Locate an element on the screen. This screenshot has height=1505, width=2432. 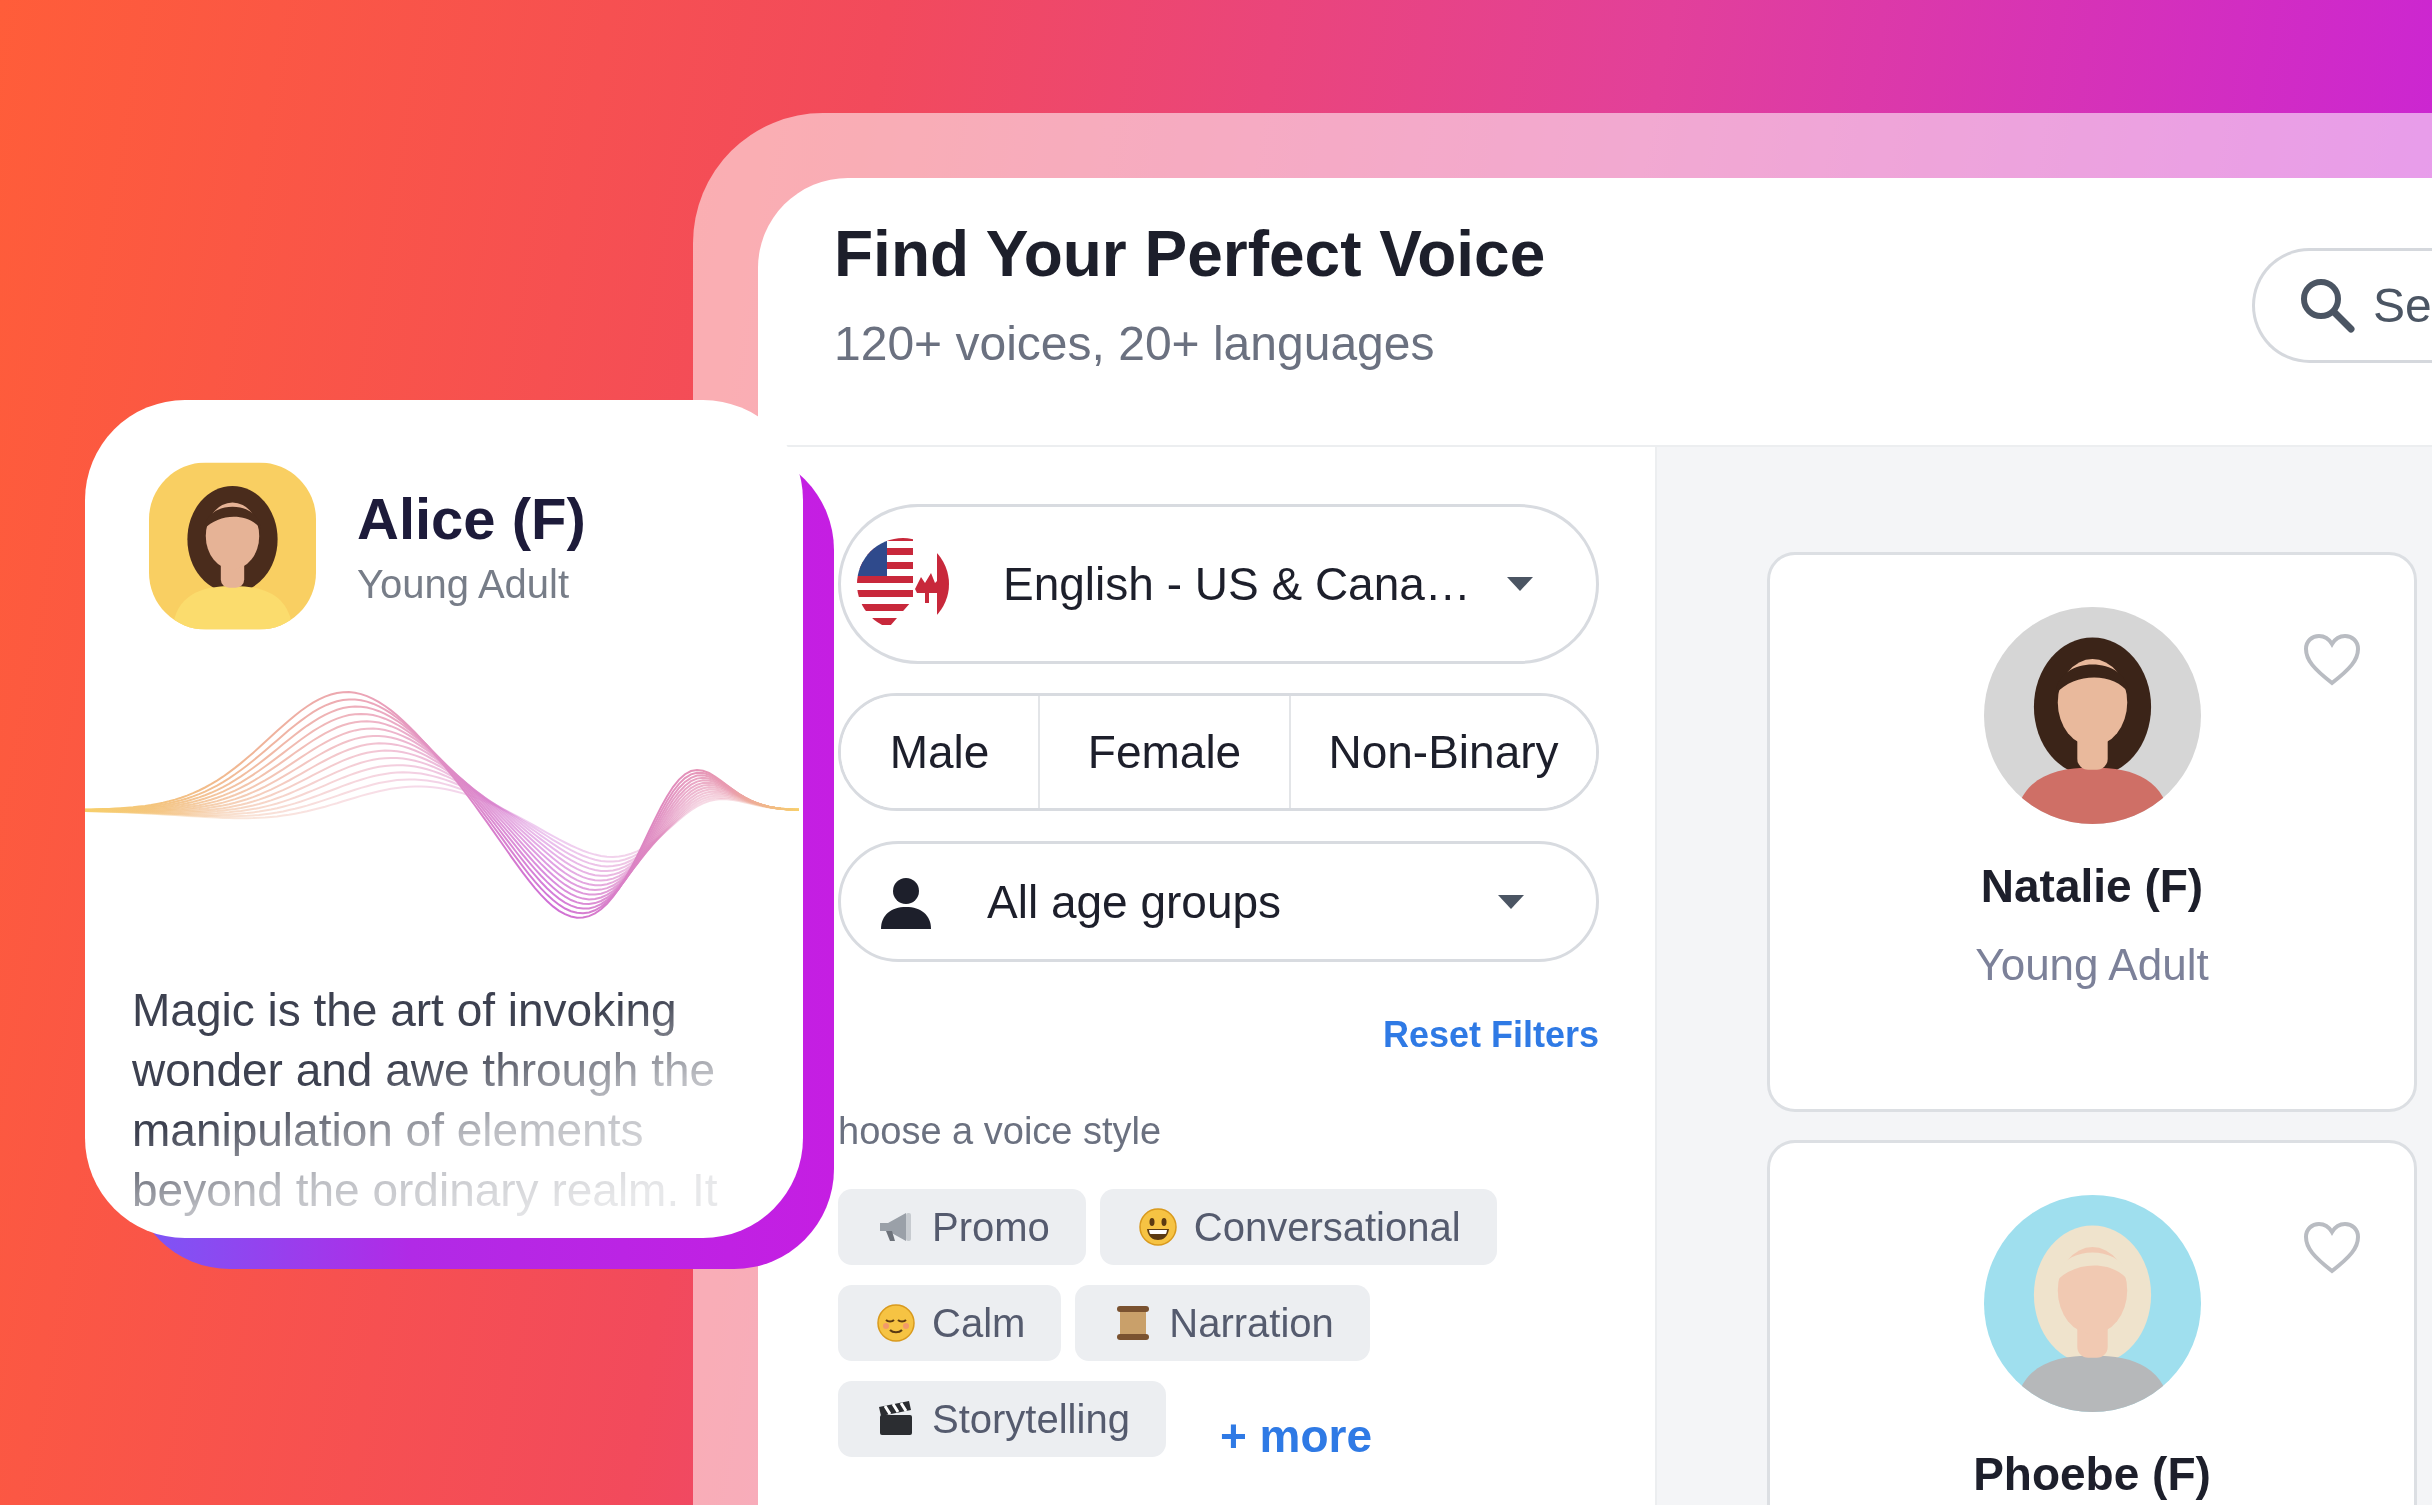
section-label: hoose a voice style is located at coordinates (1000, 1131).